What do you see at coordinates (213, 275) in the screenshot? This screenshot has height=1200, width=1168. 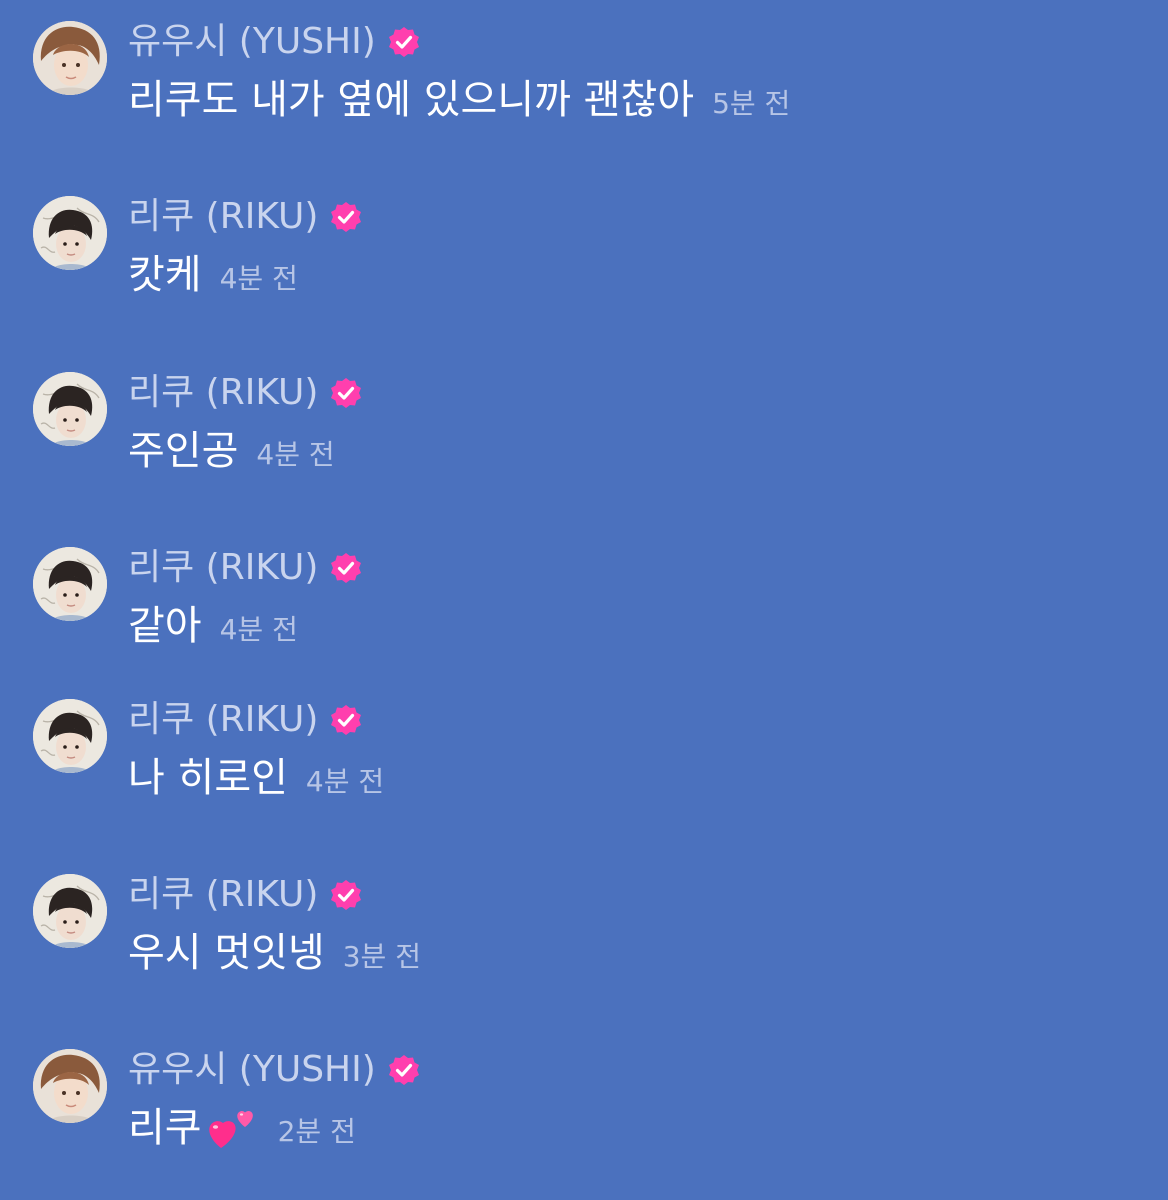 I see `message-row: 캇케 4분 전` at bounding box center [213, 275].